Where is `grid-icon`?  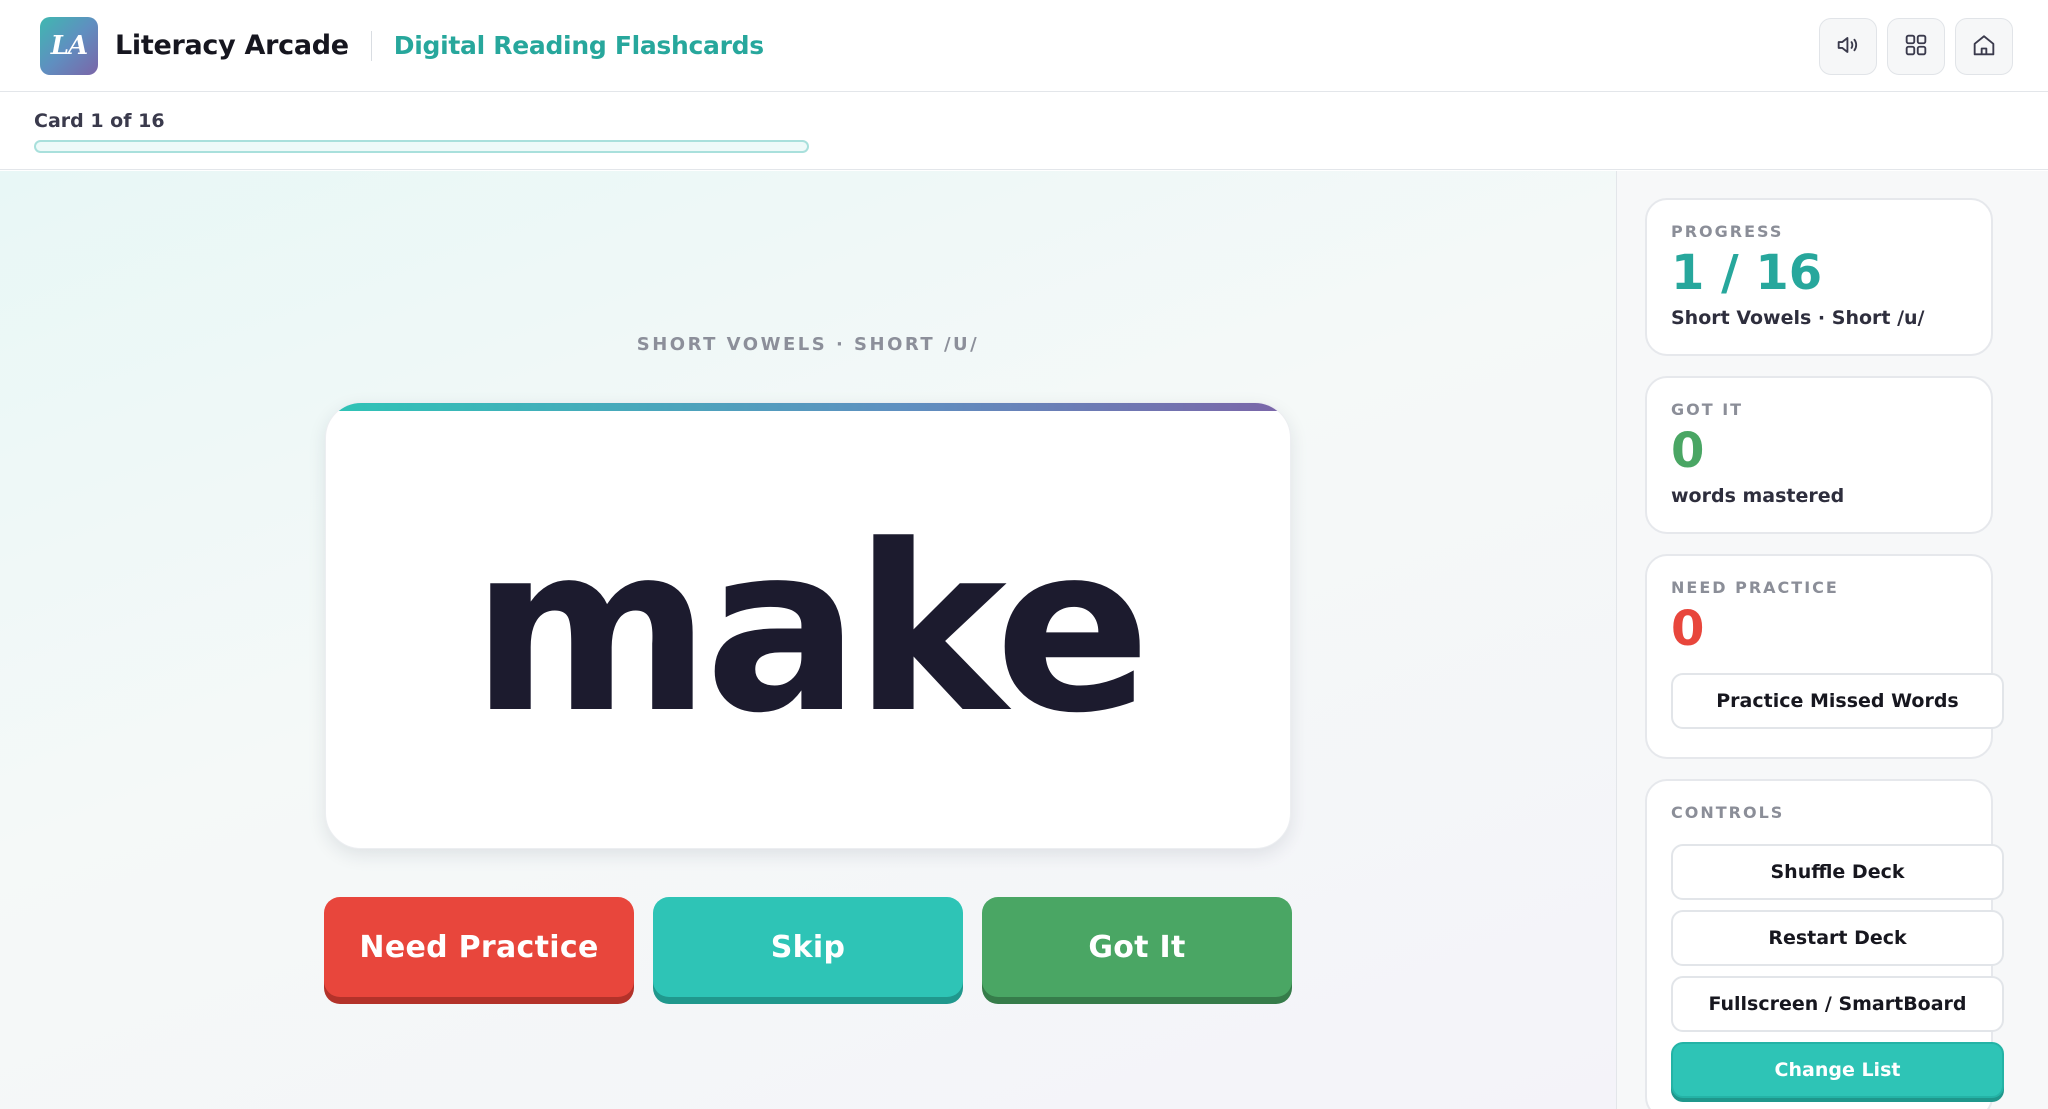 grid-icon is located at coordinates (1916, 47).